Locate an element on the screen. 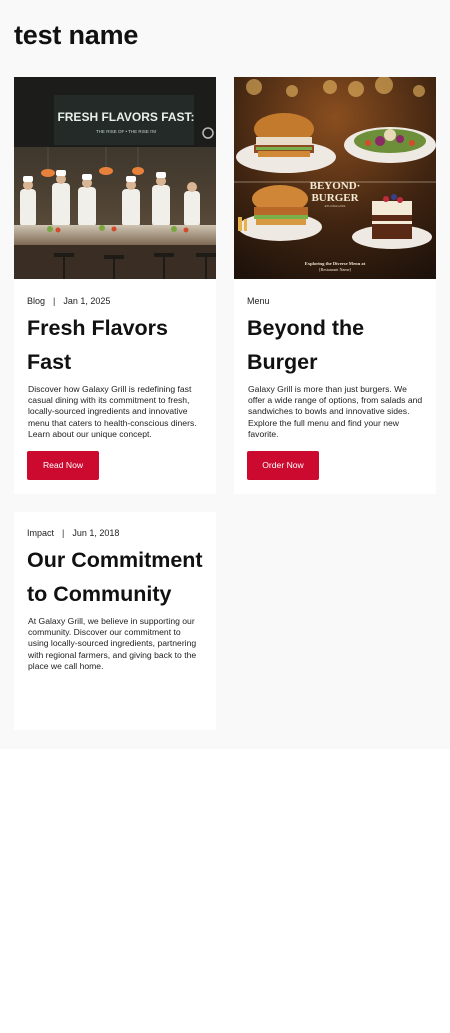 This screenshot has height=1033, width=450. card-category: Impact is located at coordinates (40, 533).